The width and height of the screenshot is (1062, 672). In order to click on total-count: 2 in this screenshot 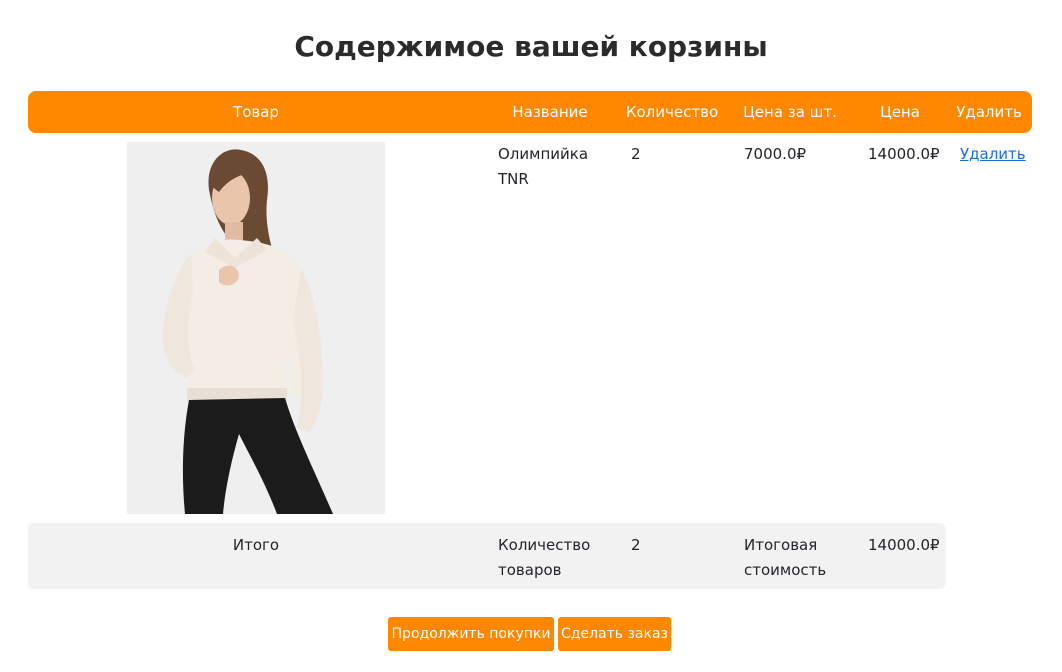, I will do `click(636, 545)`.